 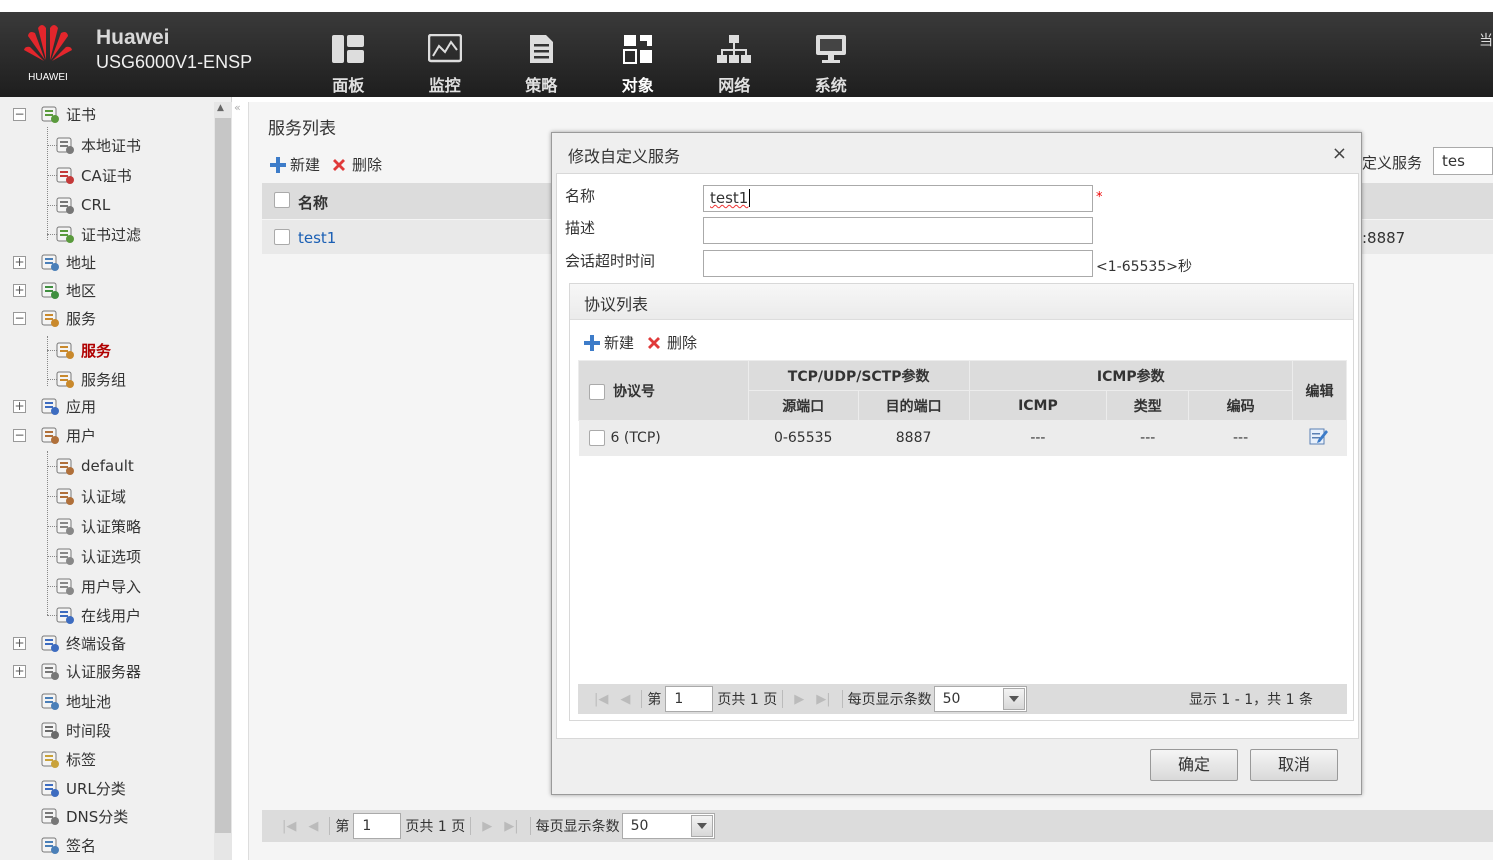 I want to click on sidebar-item: + 应用, so click(x=106, y=406).